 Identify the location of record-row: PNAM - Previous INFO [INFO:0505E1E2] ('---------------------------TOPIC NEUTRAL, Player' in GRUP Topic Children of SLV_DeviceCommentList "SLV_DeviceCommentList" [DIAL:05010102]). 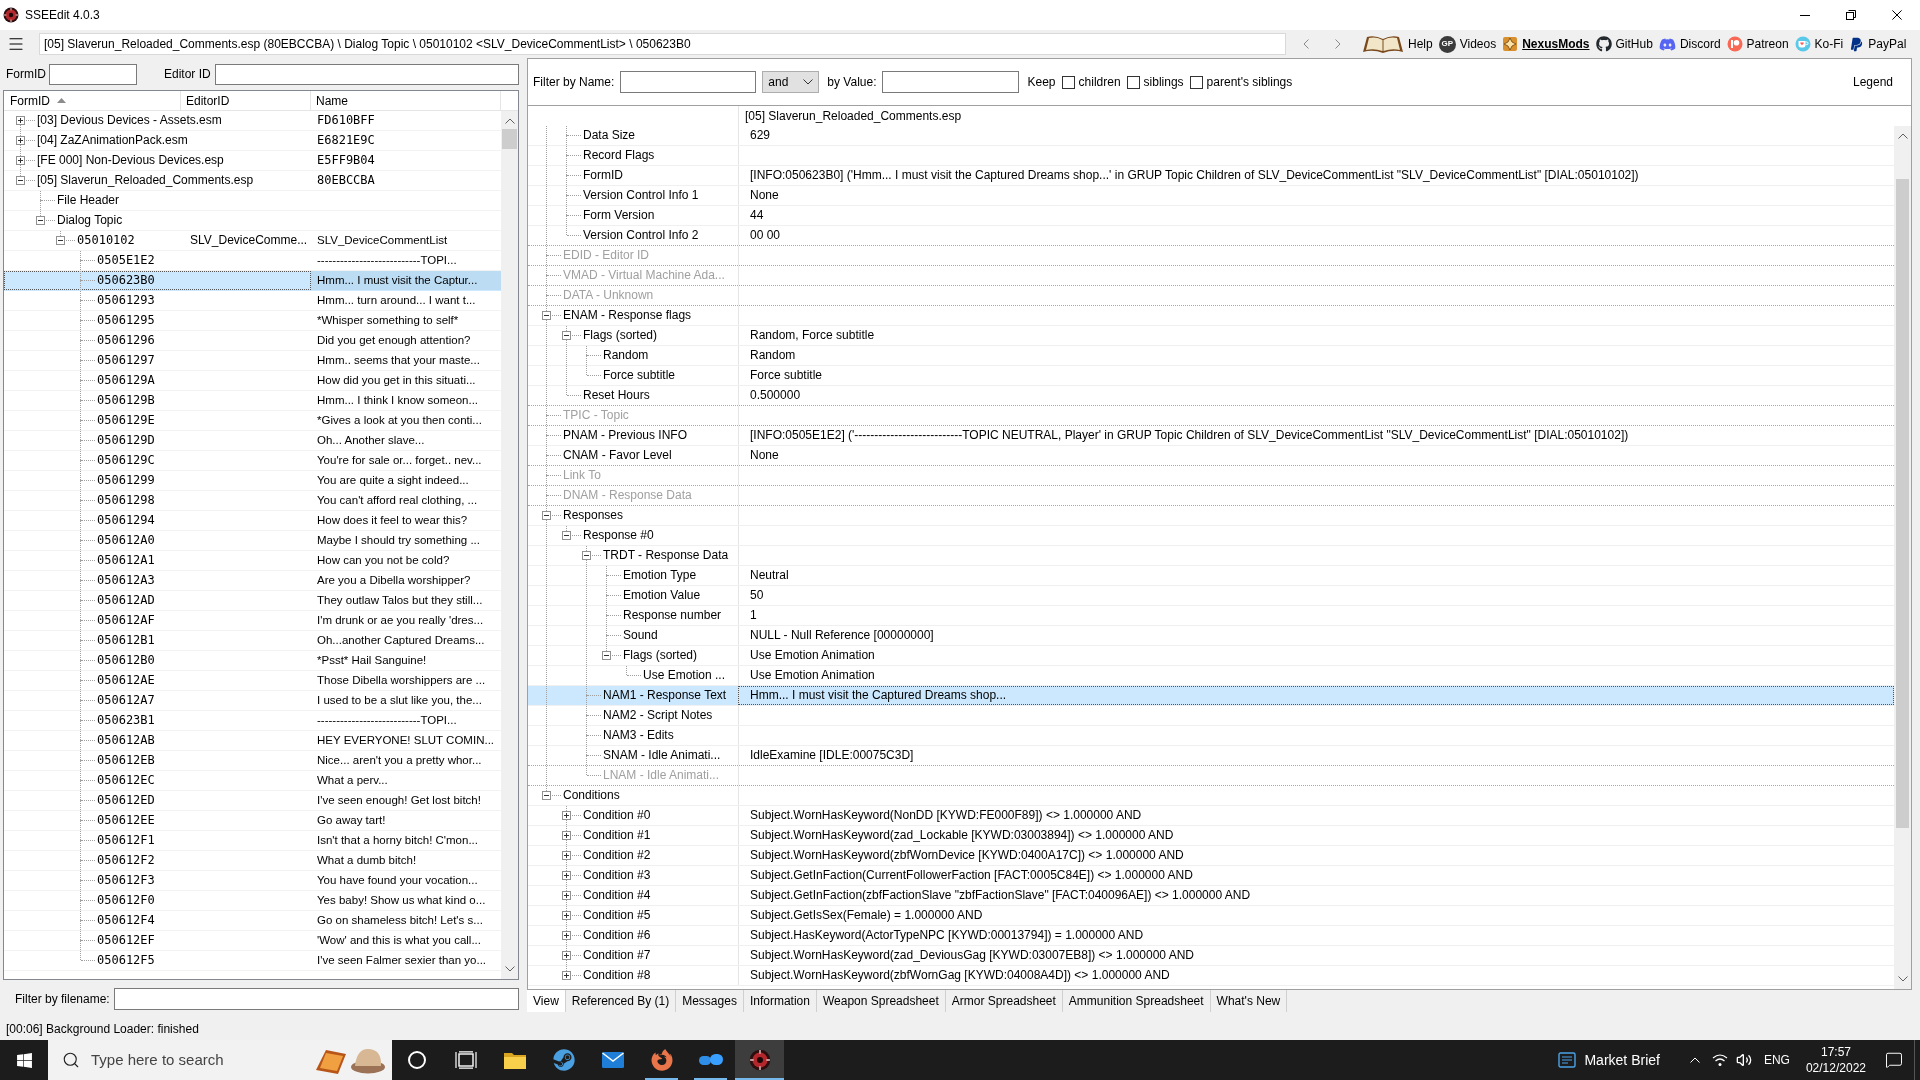
(1211, 436).